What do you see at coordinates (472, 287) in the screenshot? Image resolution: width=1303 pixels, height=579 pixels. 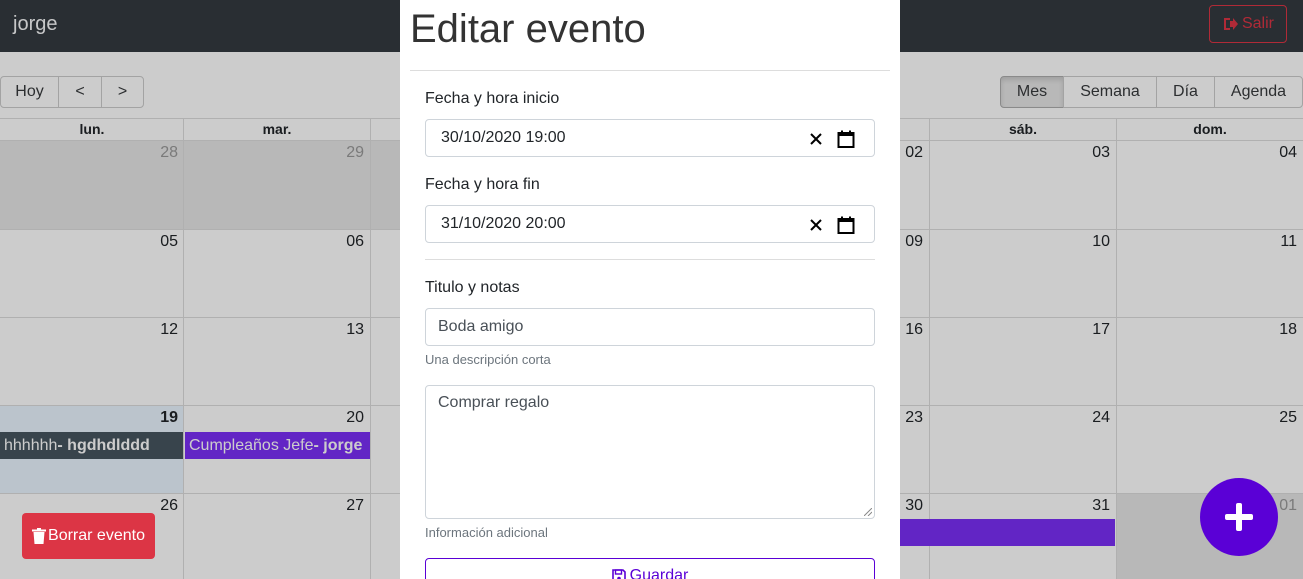 I see `title-notes-label: Titulo y notas` at bounding box center [472, 287].